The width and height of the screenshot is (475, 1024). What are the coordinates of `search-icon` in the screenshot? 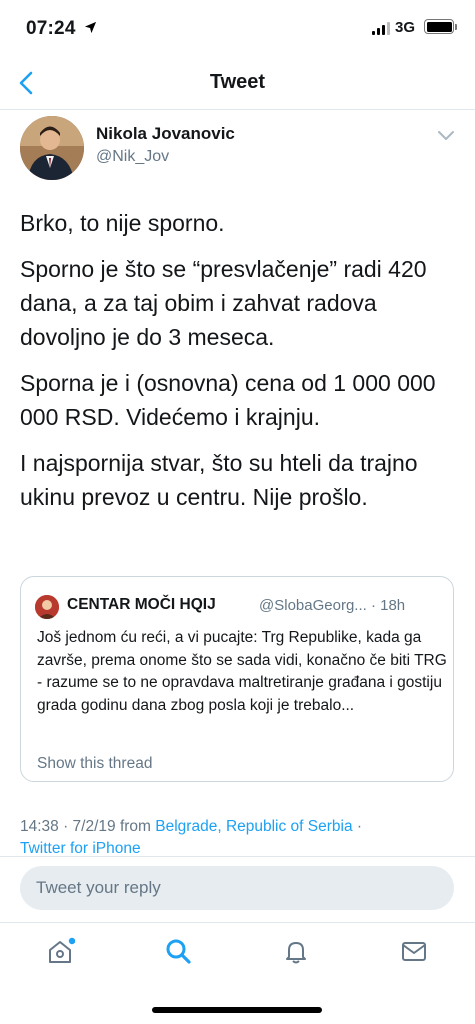 It's located at (178, 951).